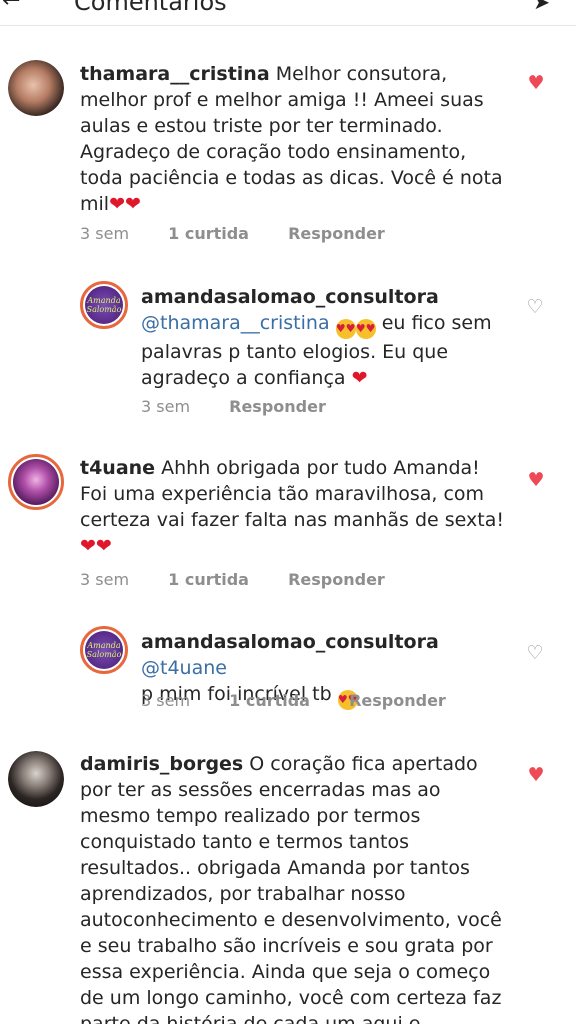 The height and width of the screenshot is (1024, 576). What do you see at coordinates (359, 378) in the screenshot?
I see `heart-emoji: ❤` at bounding box center [359, 378].